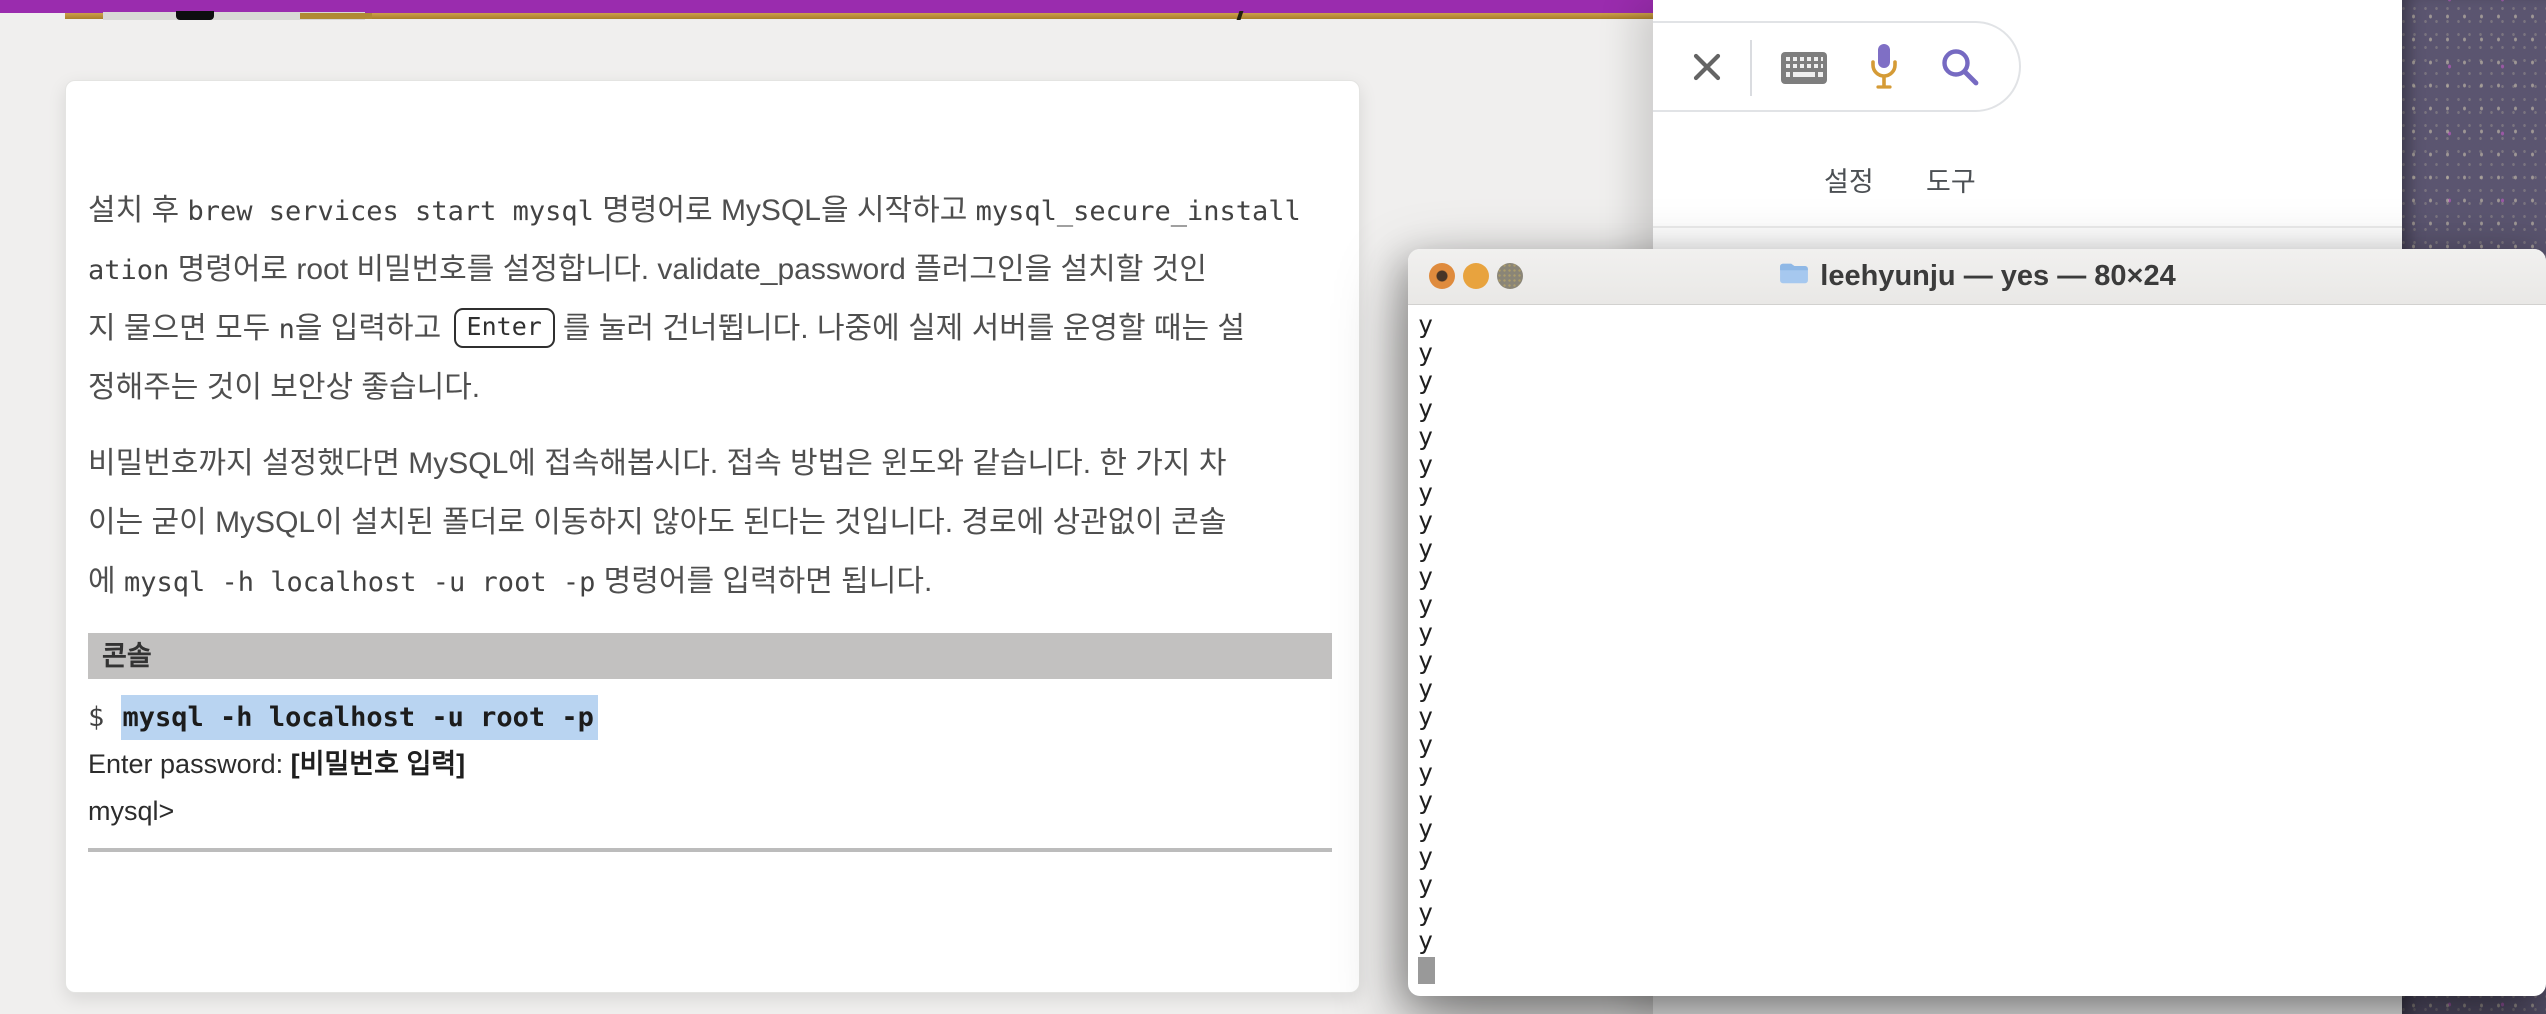 The height and width of the screenshot is (1014, 2546). What do you see at coordinates (2027, 227) in the screenshot?
I see `results-divider` at bounding box center [2027, 227].